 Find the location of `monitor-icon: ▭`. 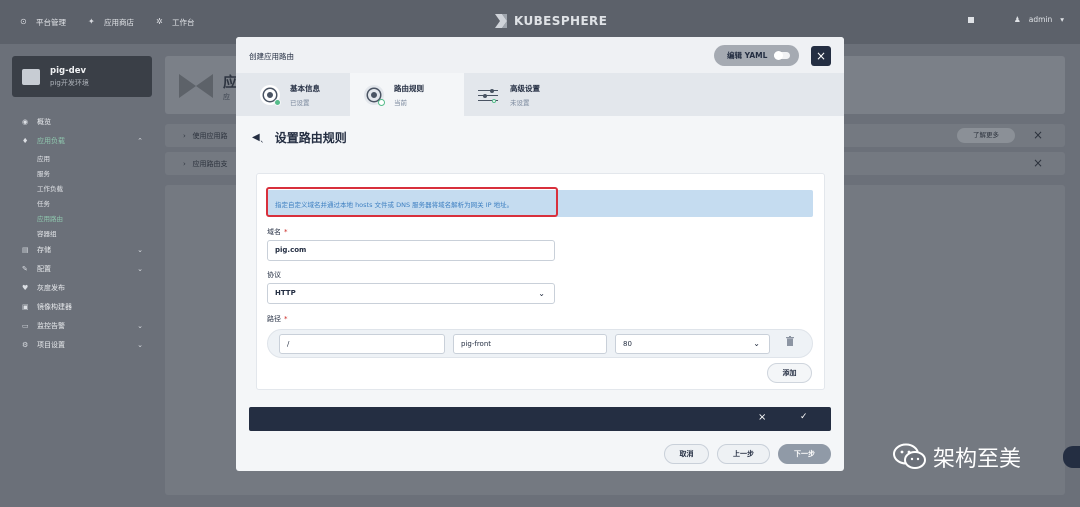

monitor-icon: ▭ is located at coordinates (25, 325).